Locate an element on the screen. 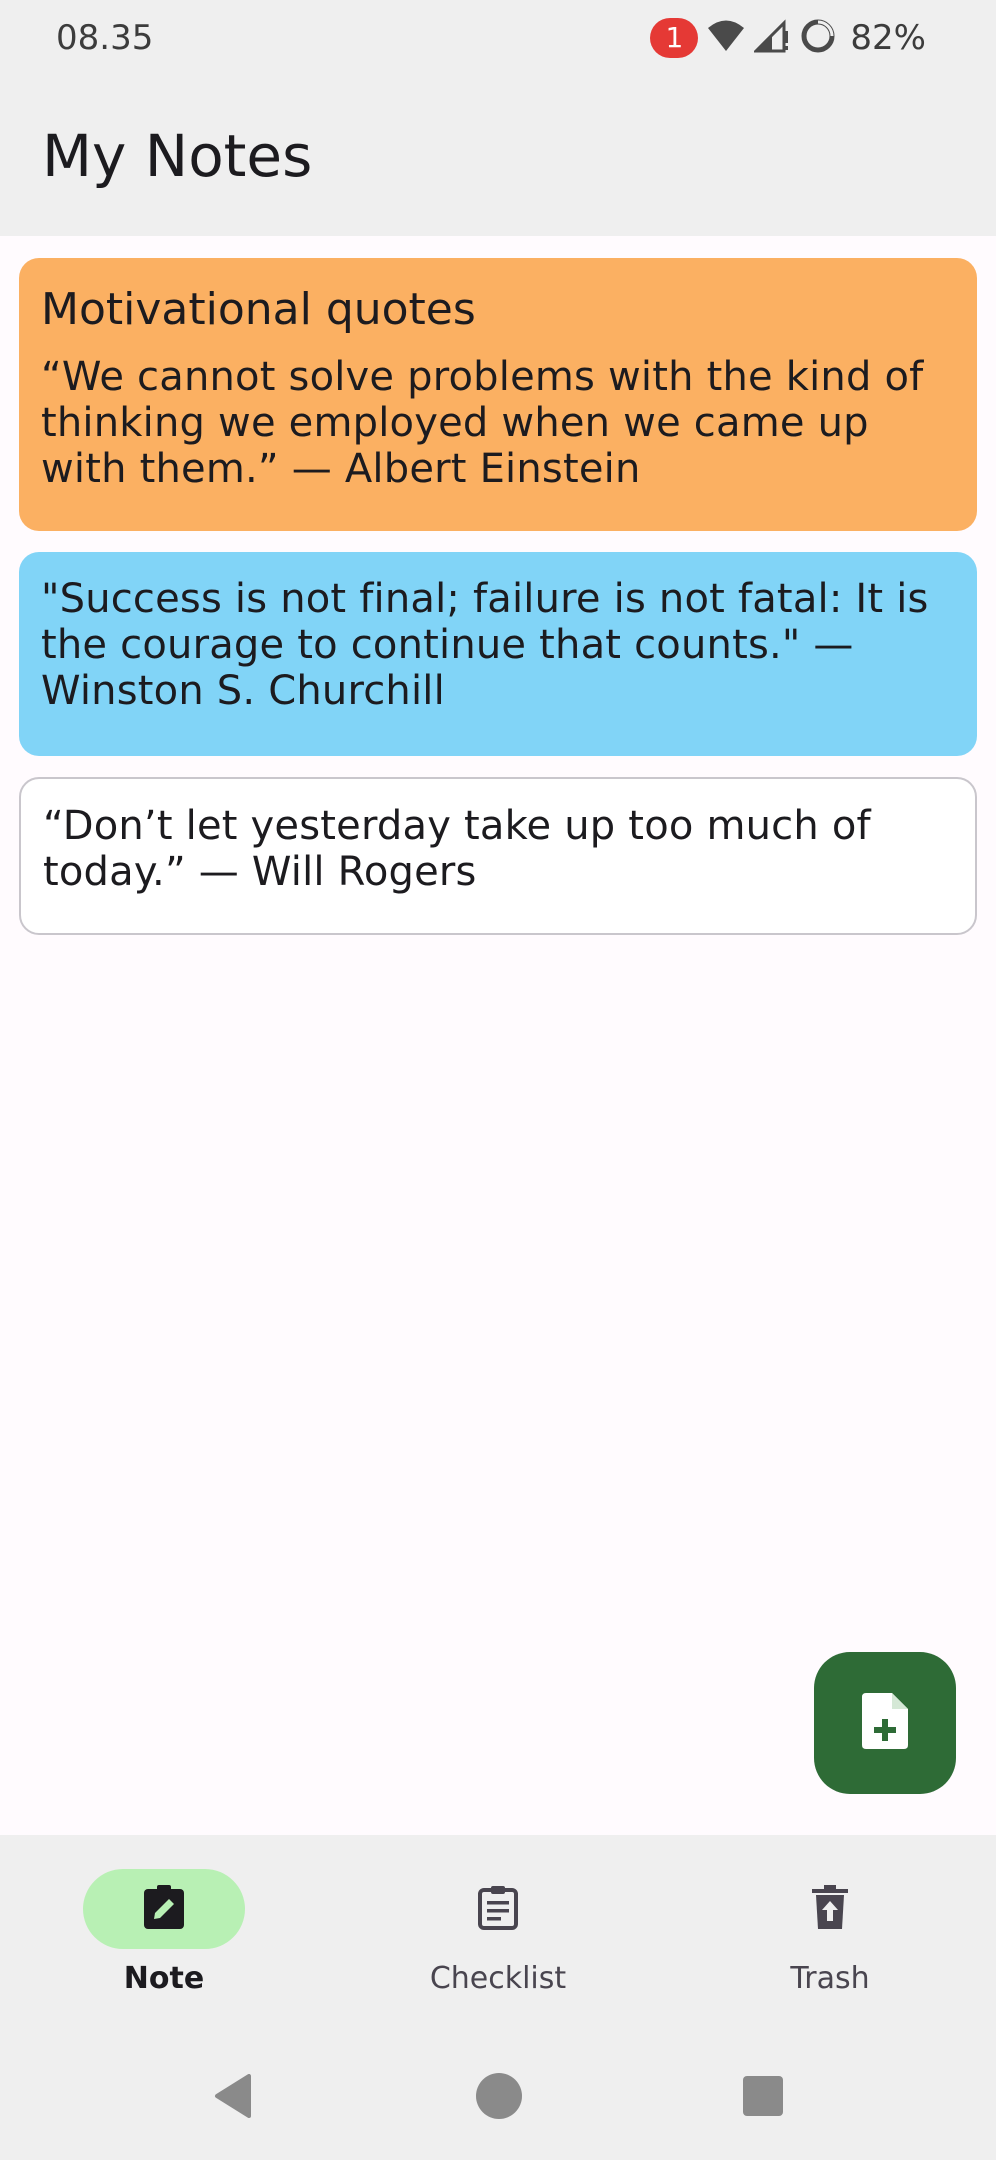  recents-button is located at coordinates (763, 2098).